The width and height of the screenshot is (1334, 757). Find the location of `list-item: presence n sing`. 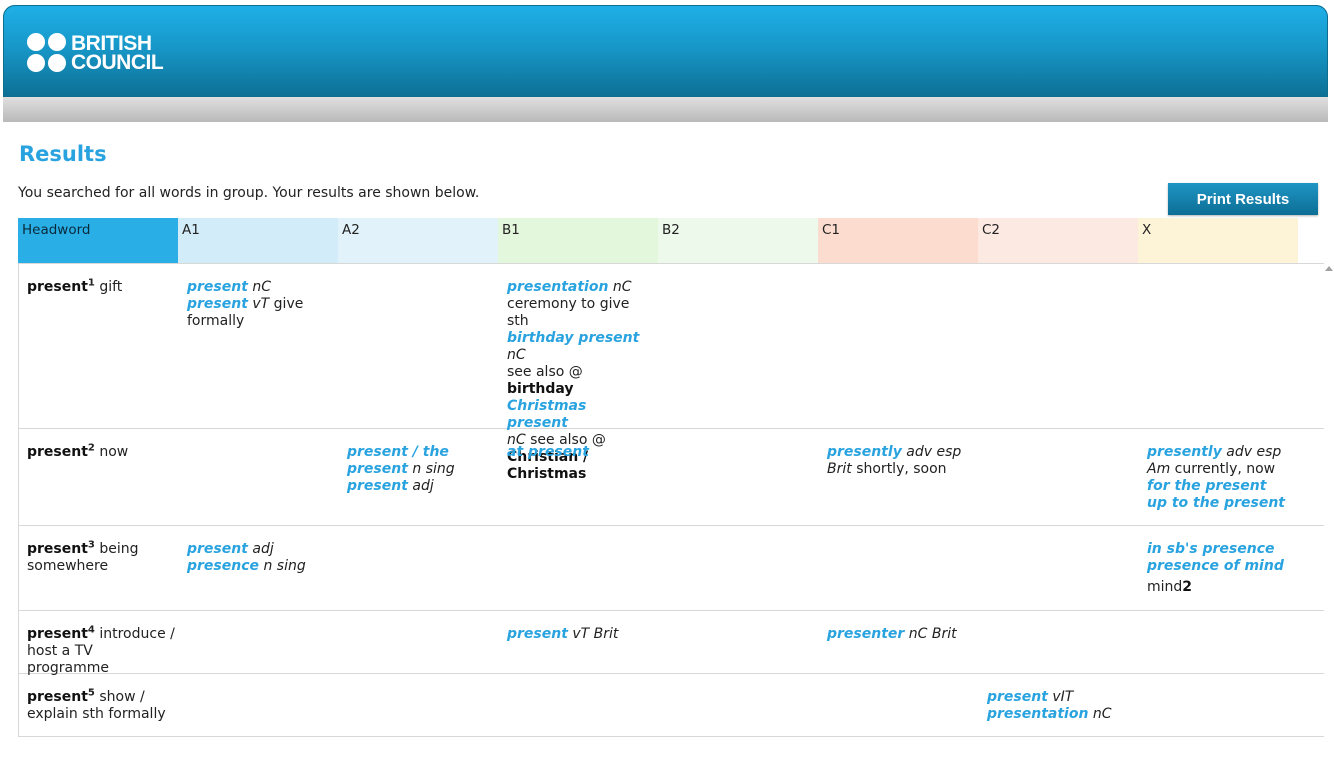

list-item: presence n sing is located at coordinates (246, 566).